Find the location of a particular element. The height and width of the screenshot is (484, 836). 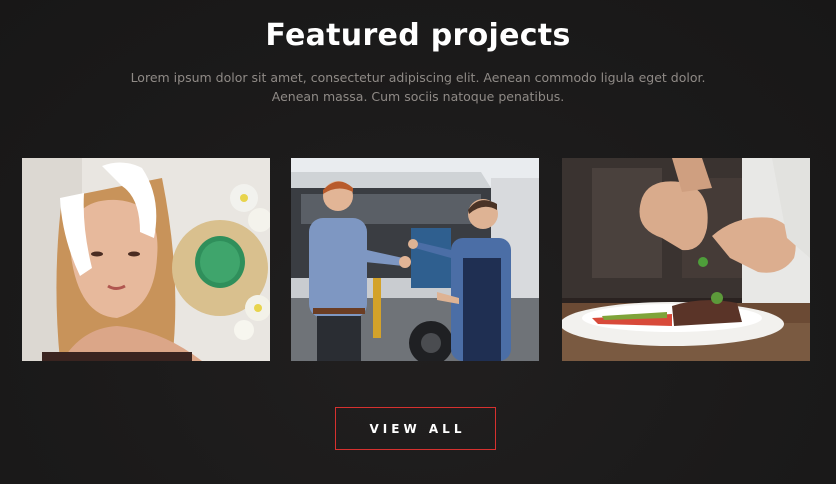

spa-facial-photo is located at coordinates (146, 259).